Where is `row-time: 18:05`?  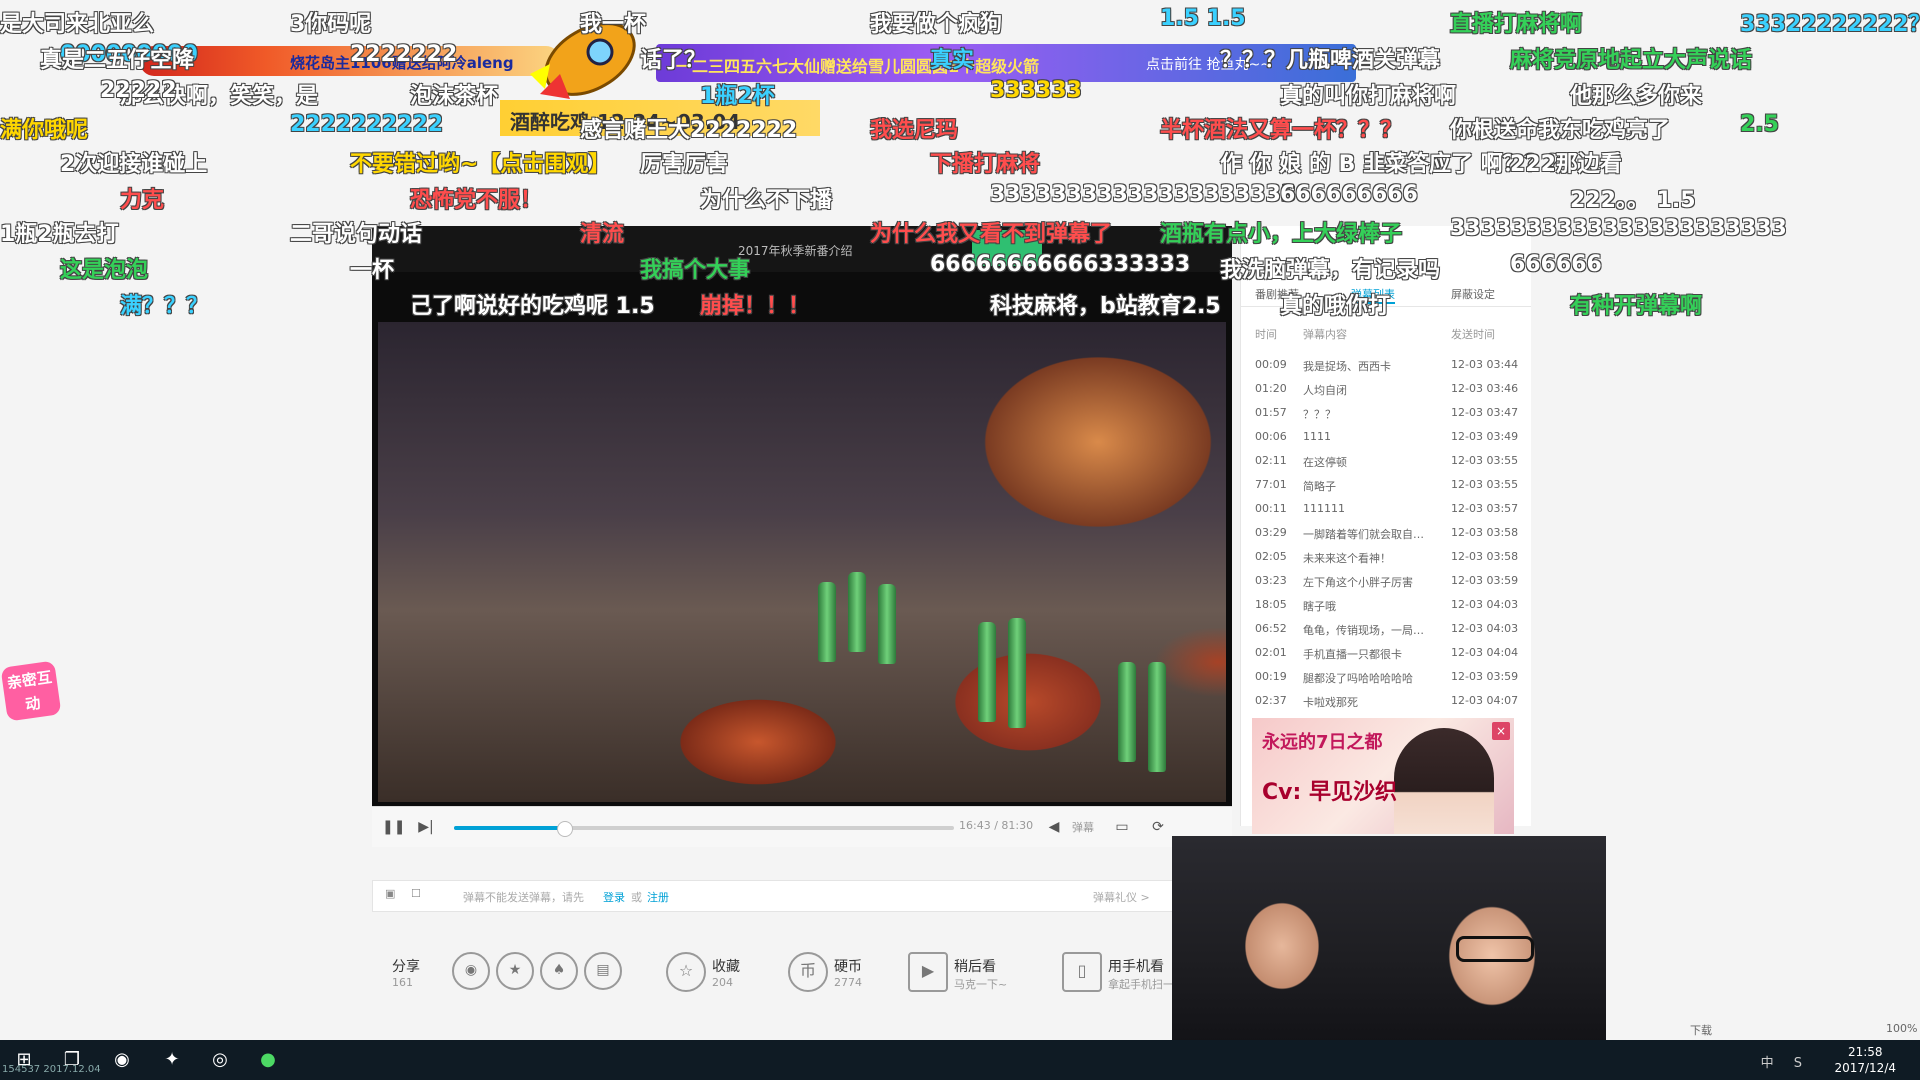 row-time: 18:05 is located at coordinates (1271, 604).